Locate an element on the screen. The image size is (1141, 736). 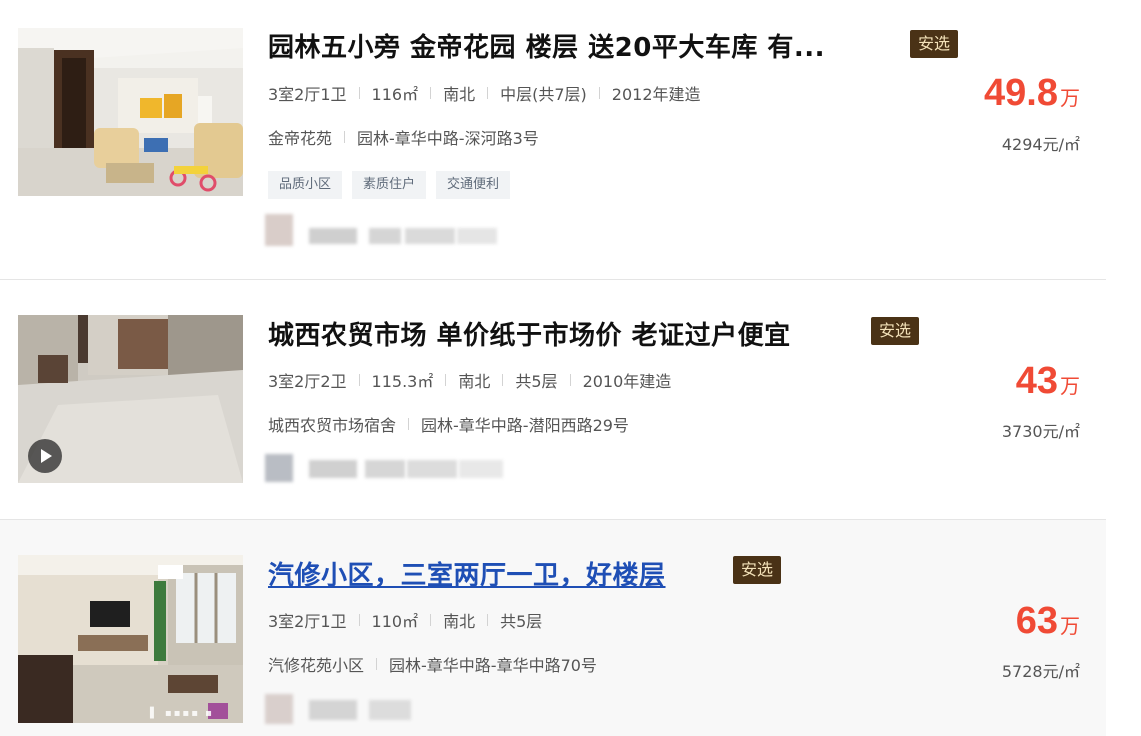
location-text: 园林-章华中路-深河路3号 is located at coordinates (448, 138).